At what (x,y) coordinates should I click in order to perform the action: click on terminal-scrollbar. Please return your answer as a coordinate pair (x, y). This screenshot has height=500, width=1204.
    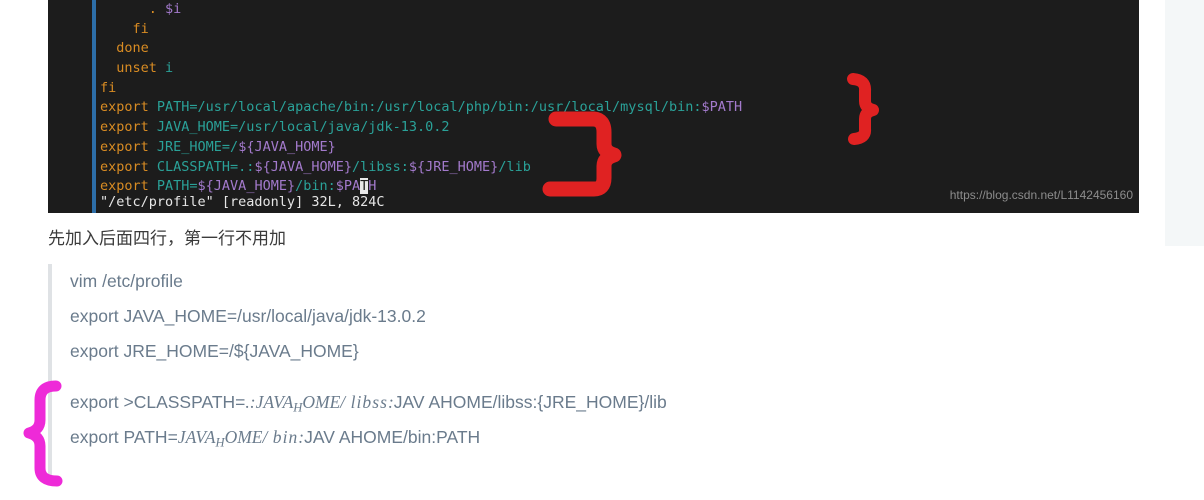
    Looking at the image, I should click on (94, 106).